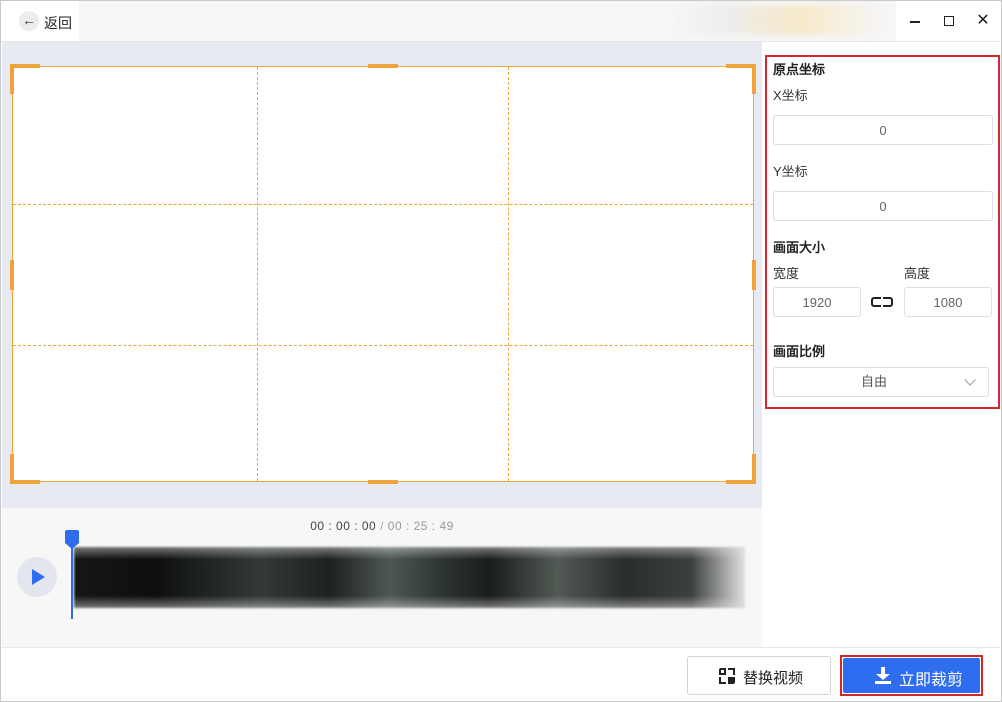  Describe the element at coordinates (409, 577) in the screenshot. I see `video-filmstrip` at that location.